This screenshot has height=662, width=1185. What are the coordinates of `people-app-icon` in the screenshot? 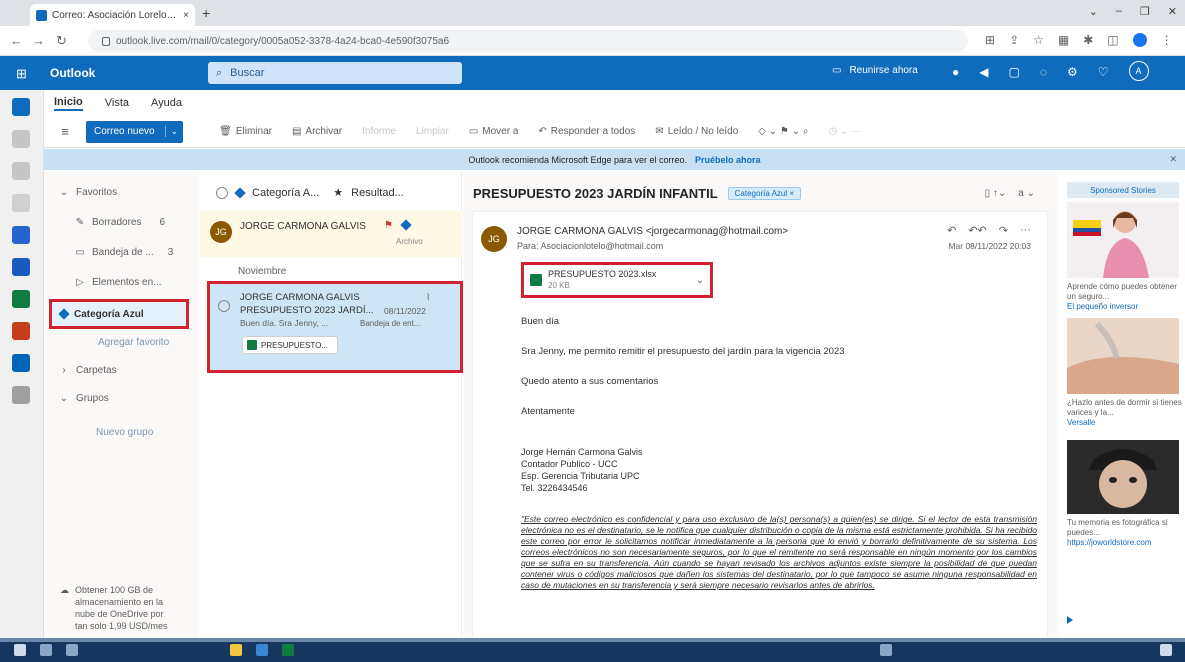 It's located at (21, 171).